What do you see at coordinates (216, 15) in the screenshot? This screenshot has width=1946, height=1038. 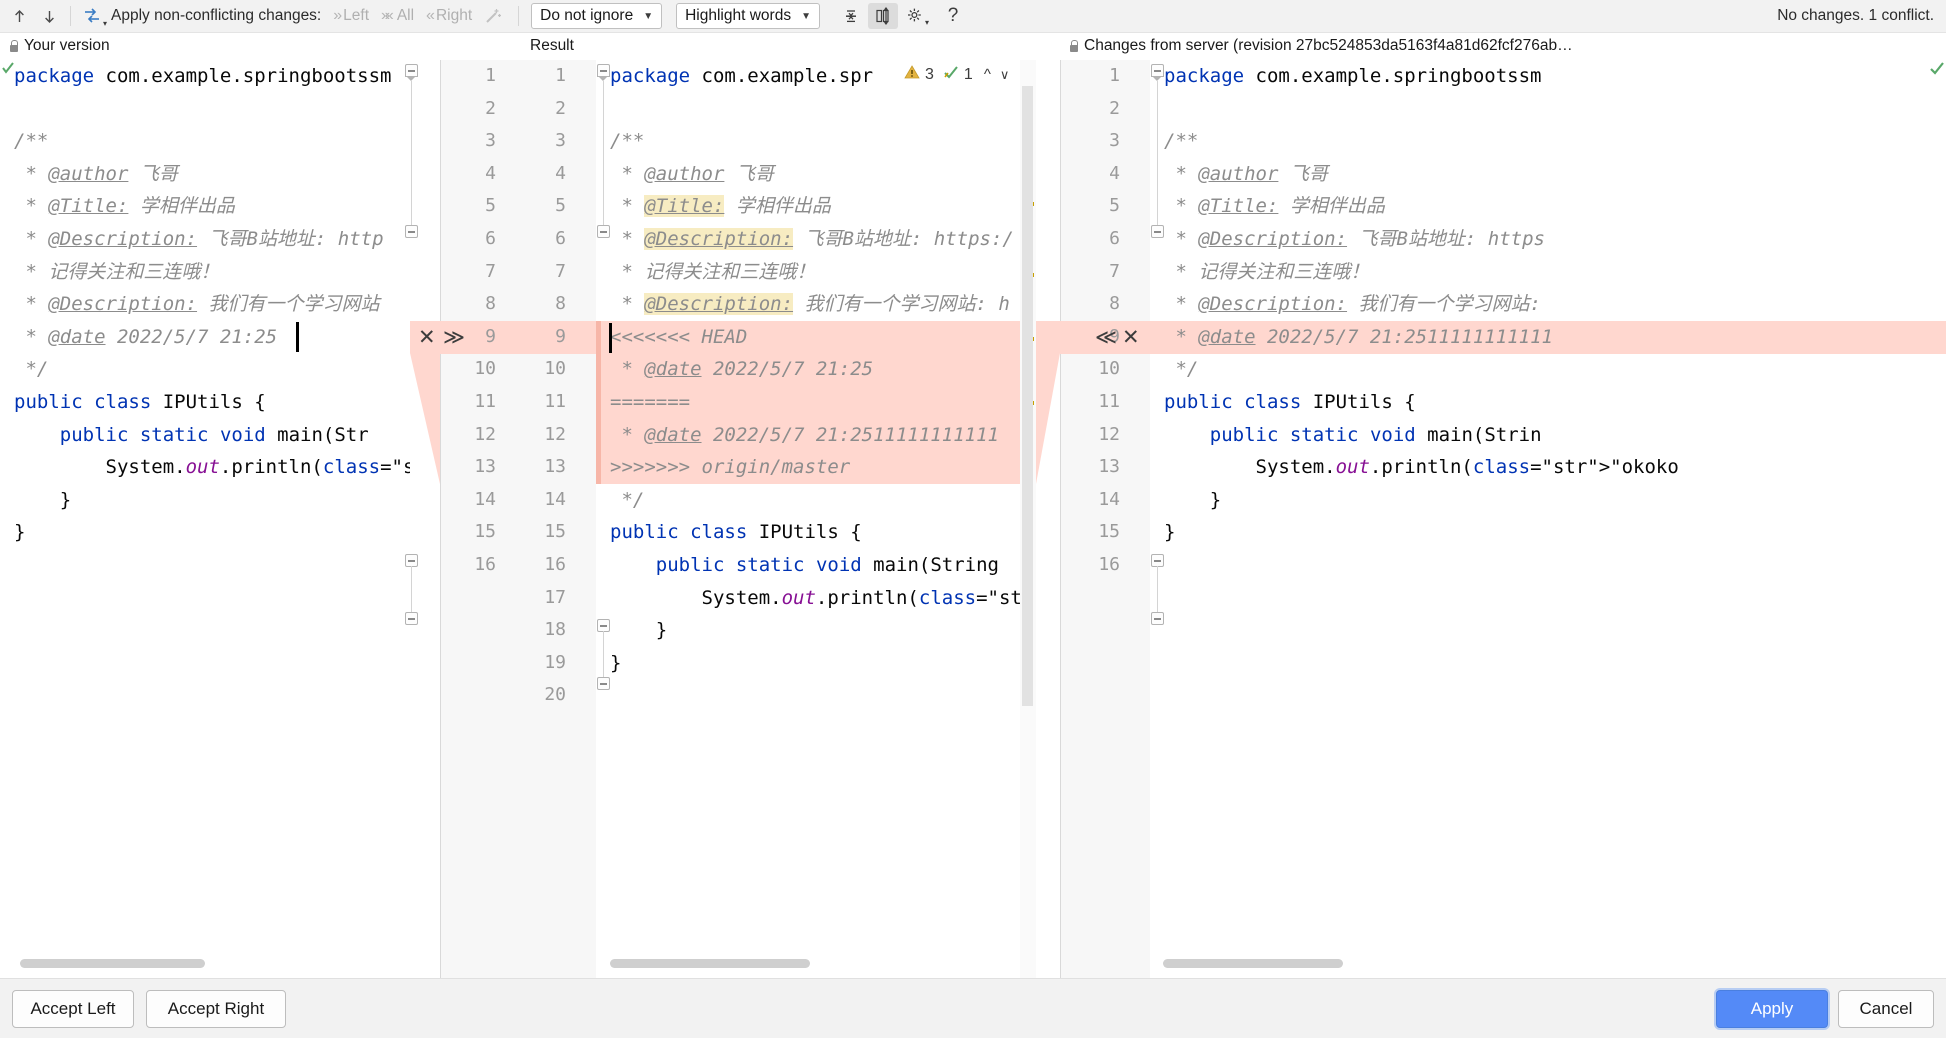 I see `apply-nonconflicting-label: Apply non-conflicting changes:` at bounding box center [216, 15].